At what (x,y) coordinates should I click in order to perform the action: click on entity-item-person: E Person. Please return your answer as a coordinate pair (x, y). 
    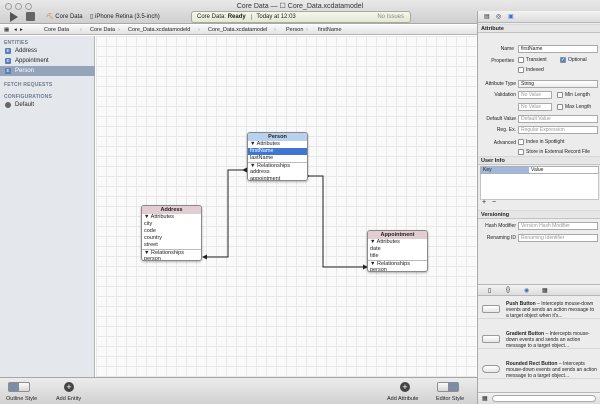
    Looking at the image, I should click on (47, 71).